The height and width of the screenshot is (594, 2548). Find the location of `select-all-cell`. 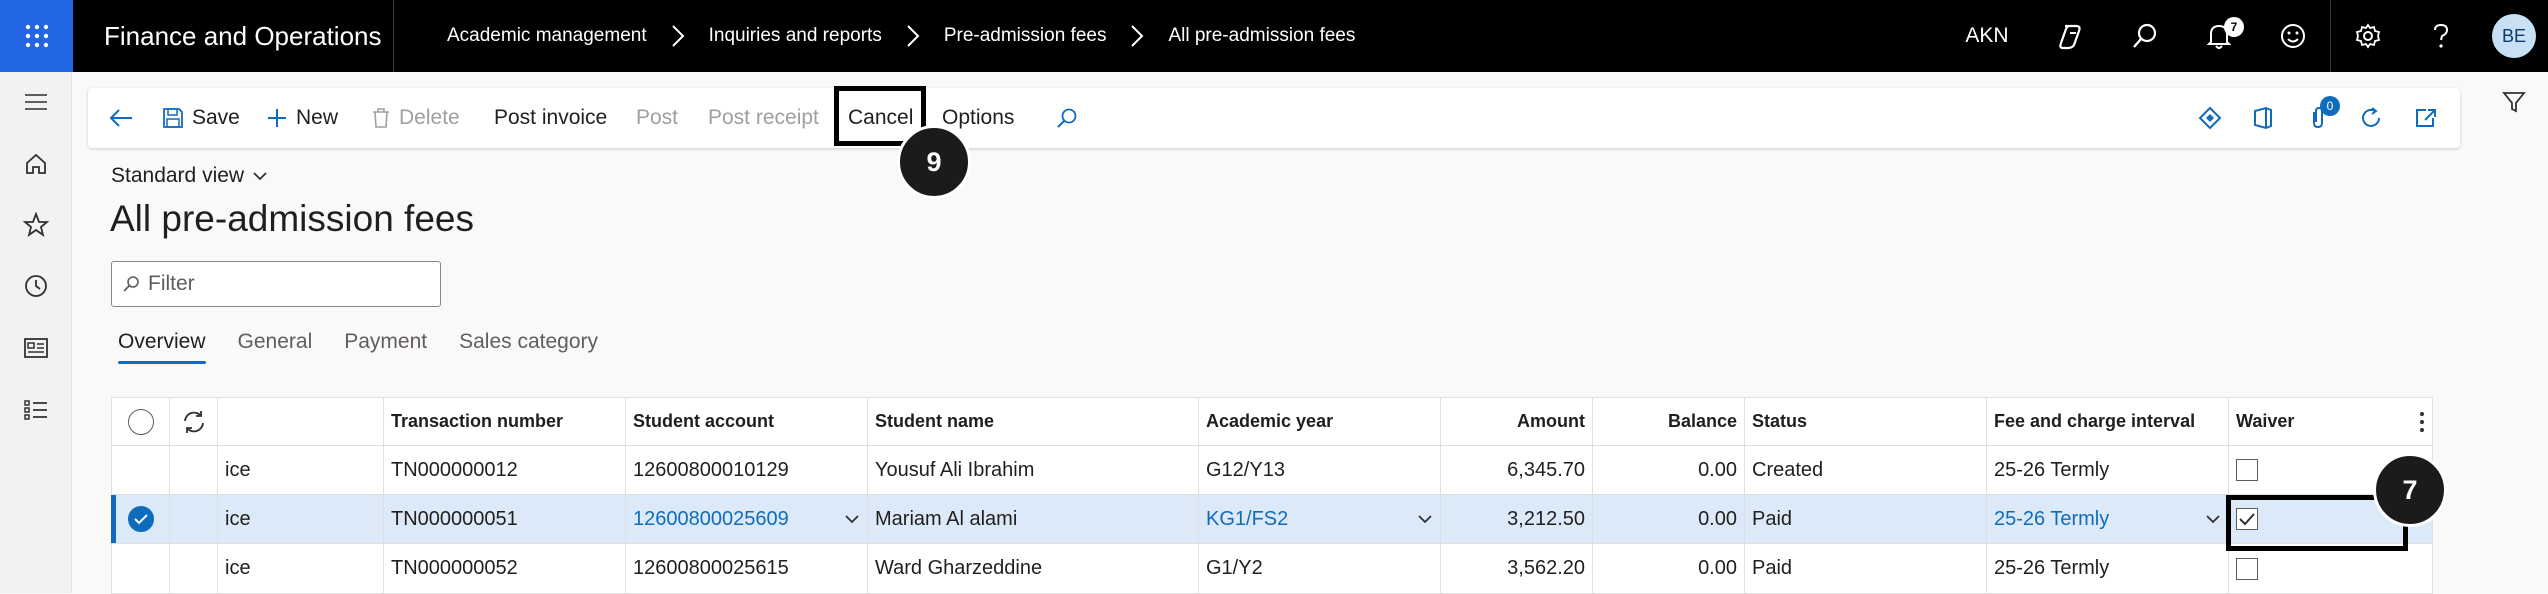

select-all-cell is located at coordinates (141, 421).